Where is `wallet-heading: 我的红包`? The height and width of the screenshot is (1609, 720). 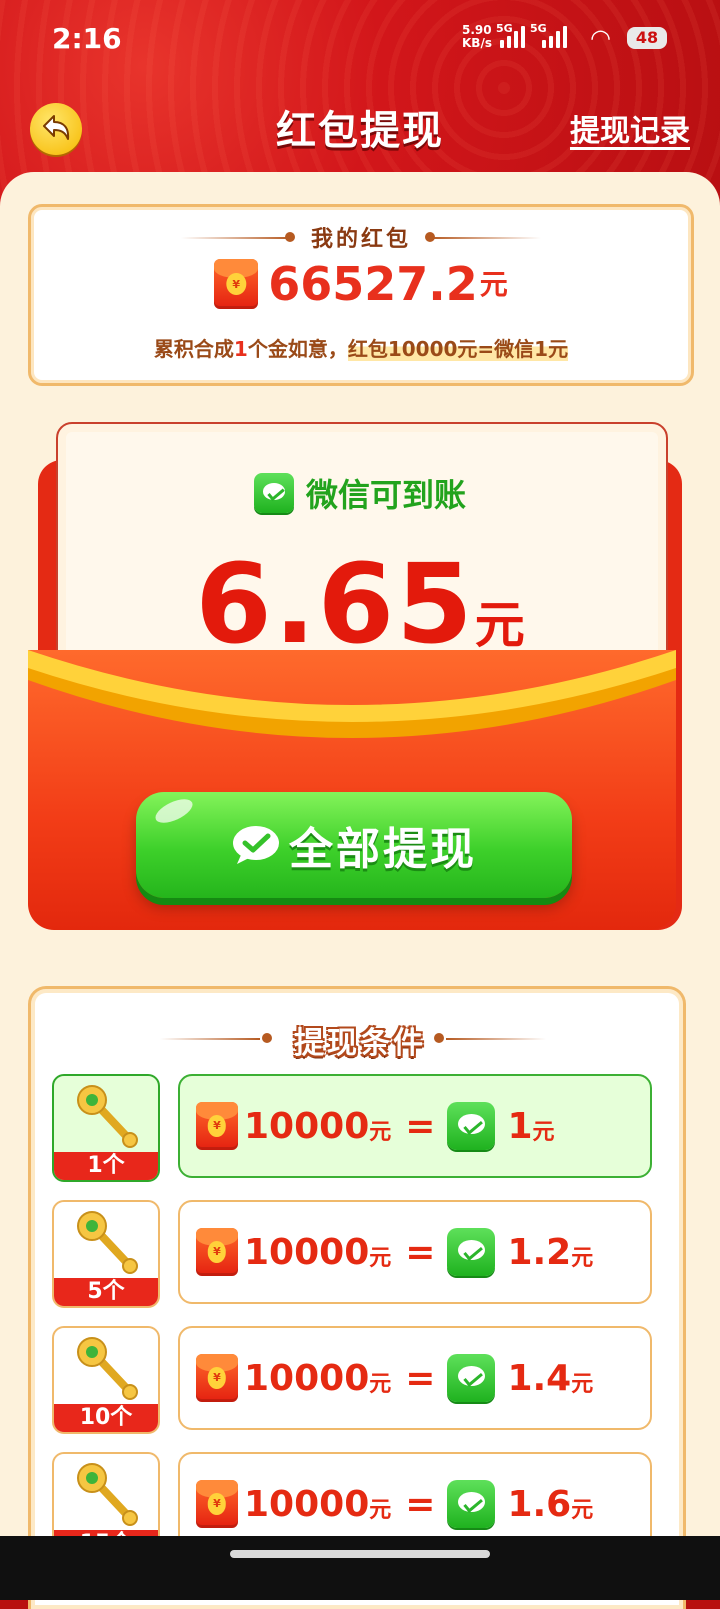 wallet-heading: 我的红包 is located at coordinates (360, 239).